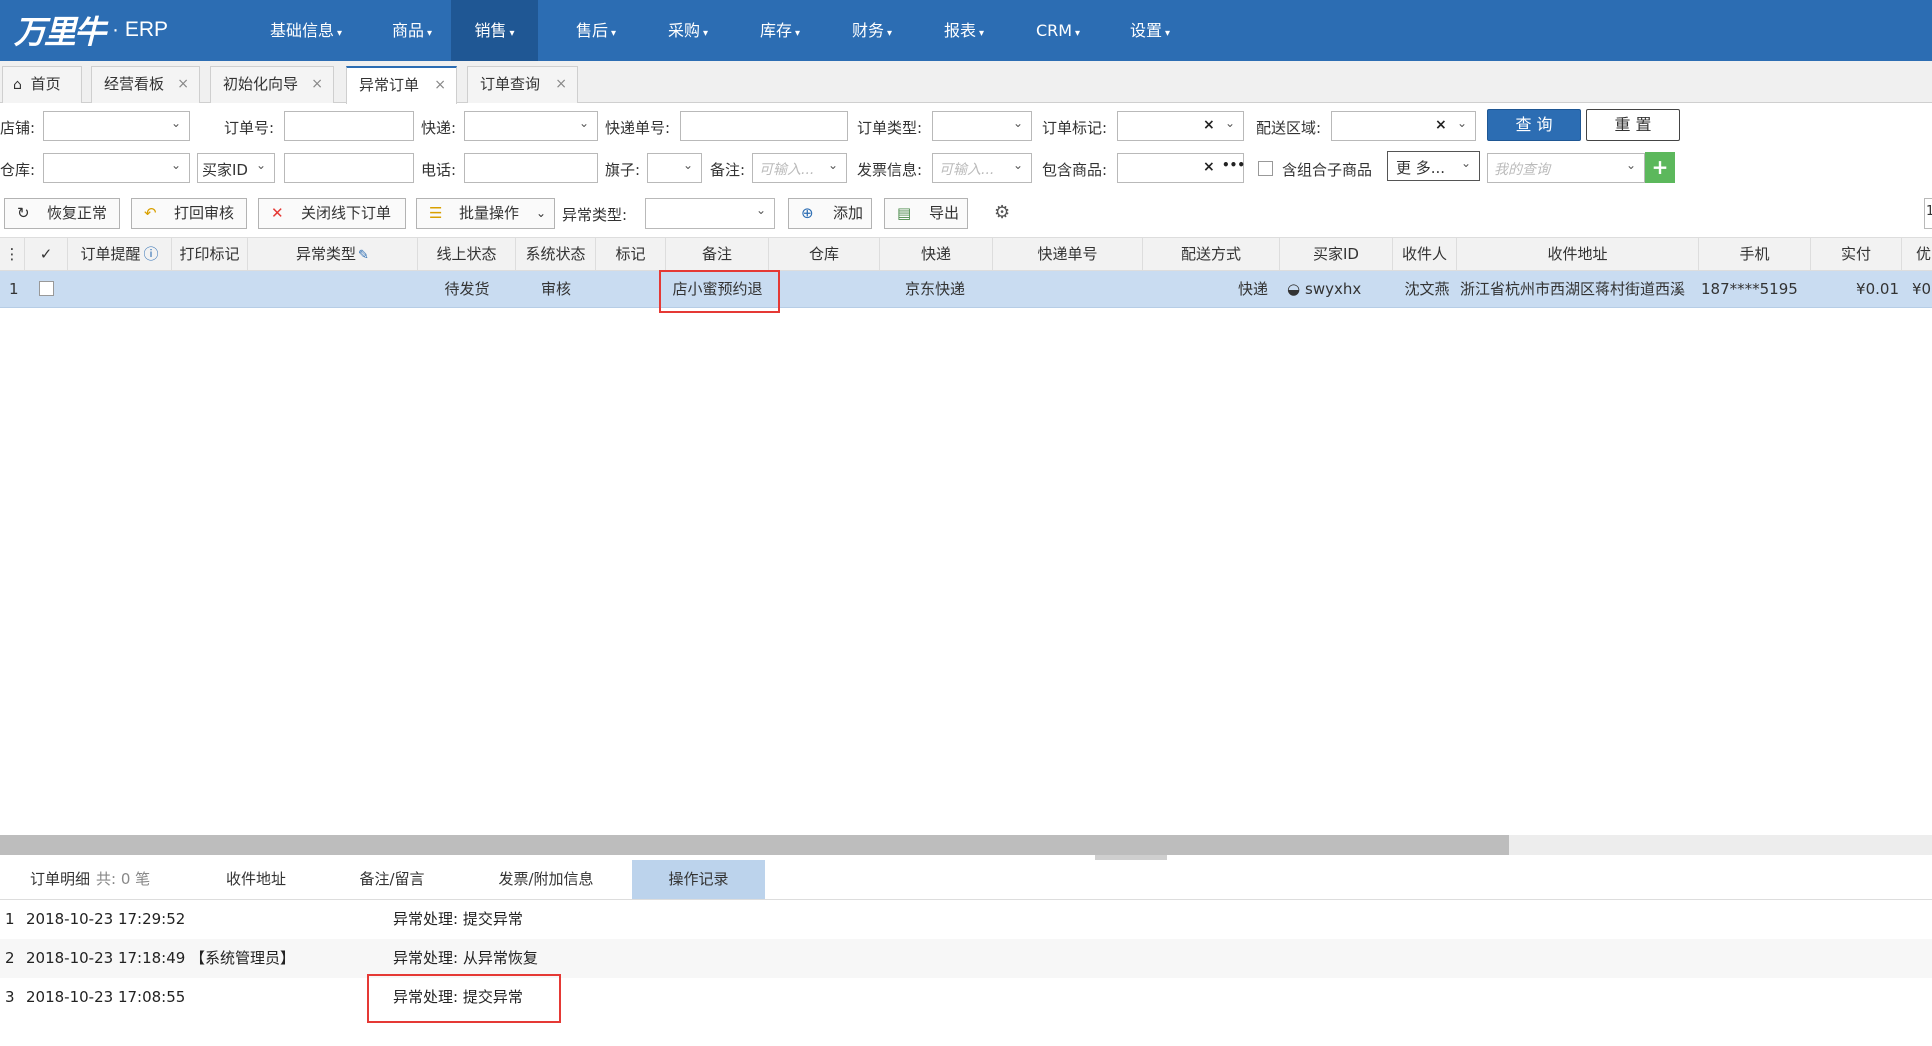 The width and height of the screenshot is (1932, 1046). What do you see at coordinates (106, 919) in the screenshot?
I see `log-time: 2018-10-23 17:29:52` at bounding box center [106, 919].